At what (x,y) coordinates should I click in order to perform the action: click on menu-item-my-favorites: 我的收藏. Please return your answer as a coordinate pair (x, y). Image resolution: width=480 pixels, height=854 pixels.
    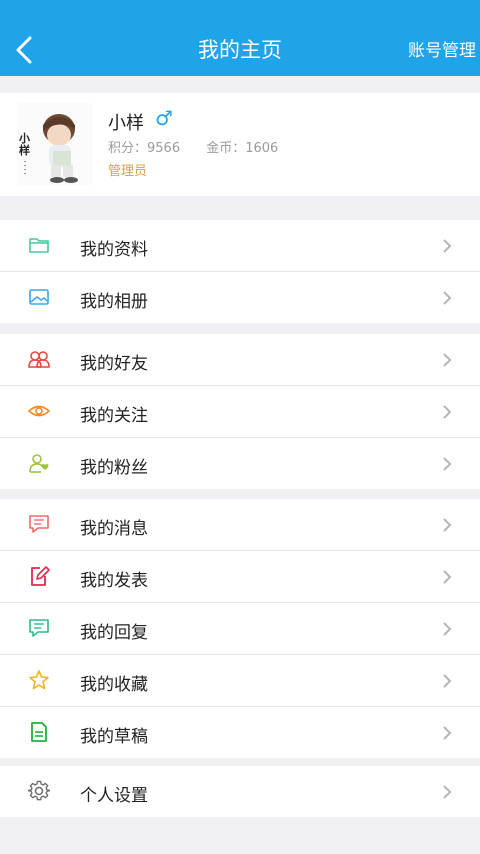
    Looking at the image, I should click on (240, 681).